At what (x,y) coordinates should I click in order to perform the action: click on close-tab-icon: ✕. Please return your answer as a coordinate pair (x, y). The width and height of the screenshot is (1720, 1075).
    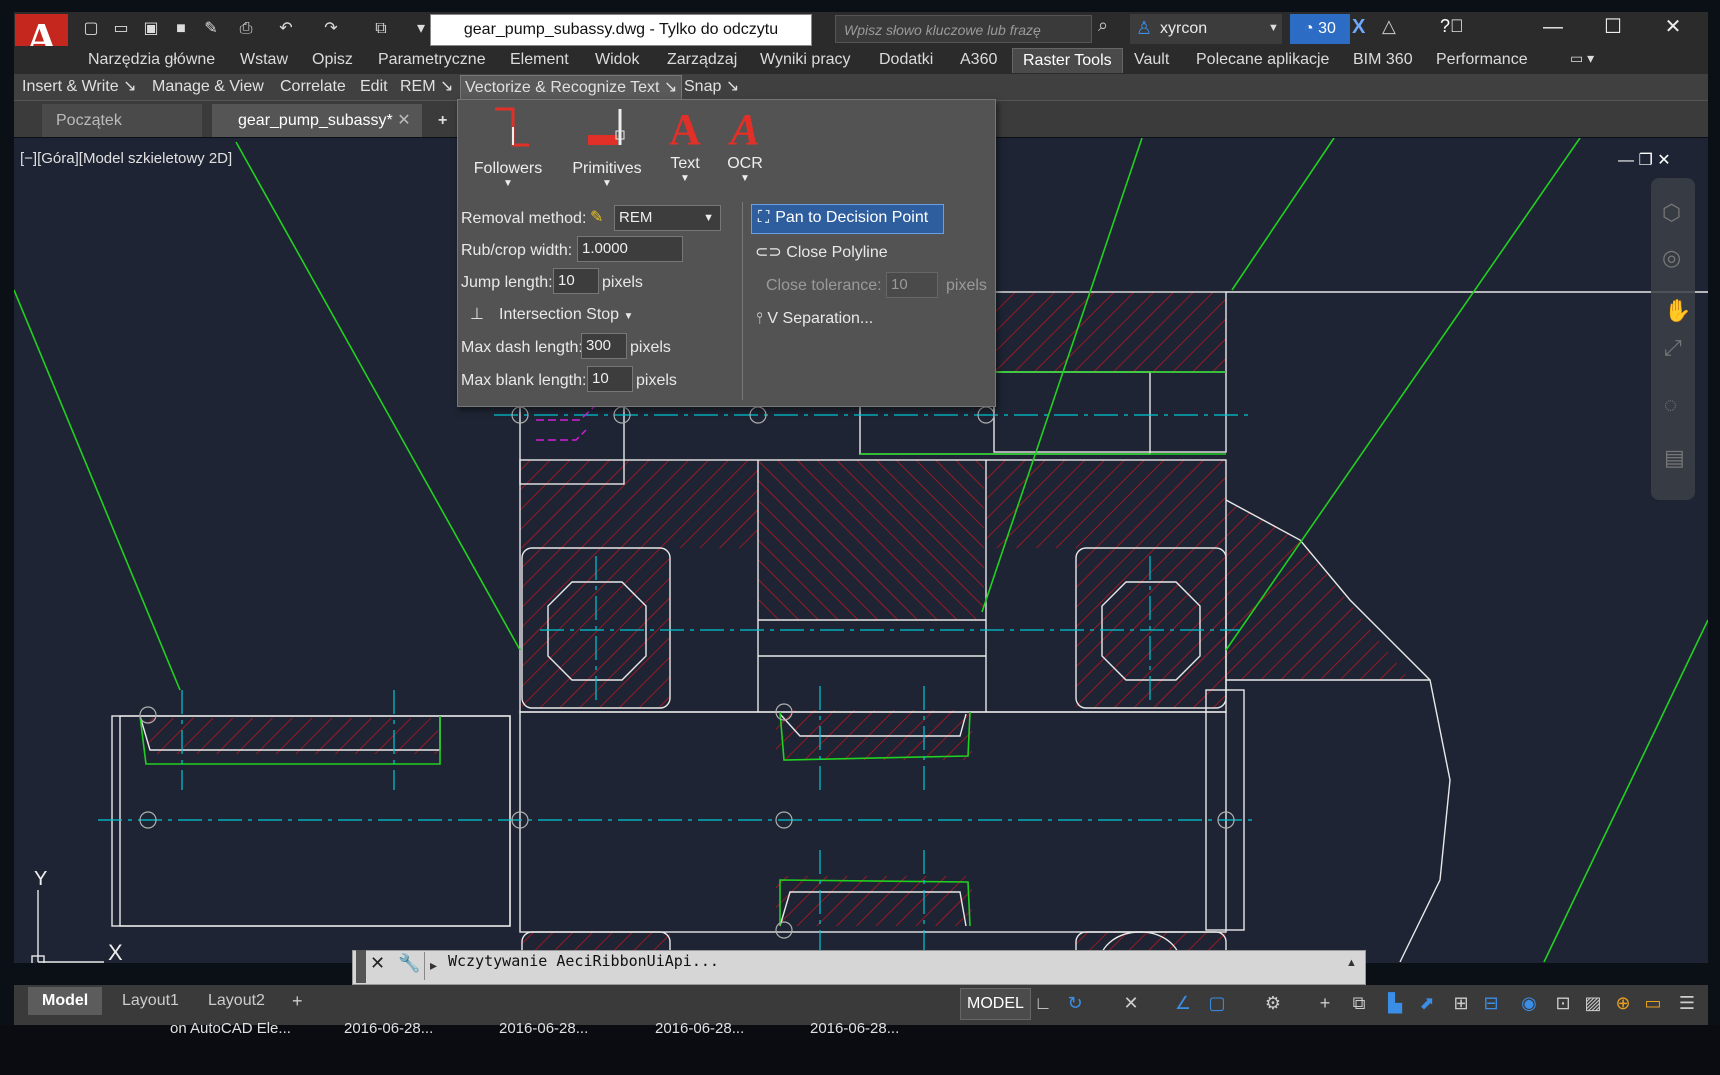
    Looking at the image, I should click on (403, 120).